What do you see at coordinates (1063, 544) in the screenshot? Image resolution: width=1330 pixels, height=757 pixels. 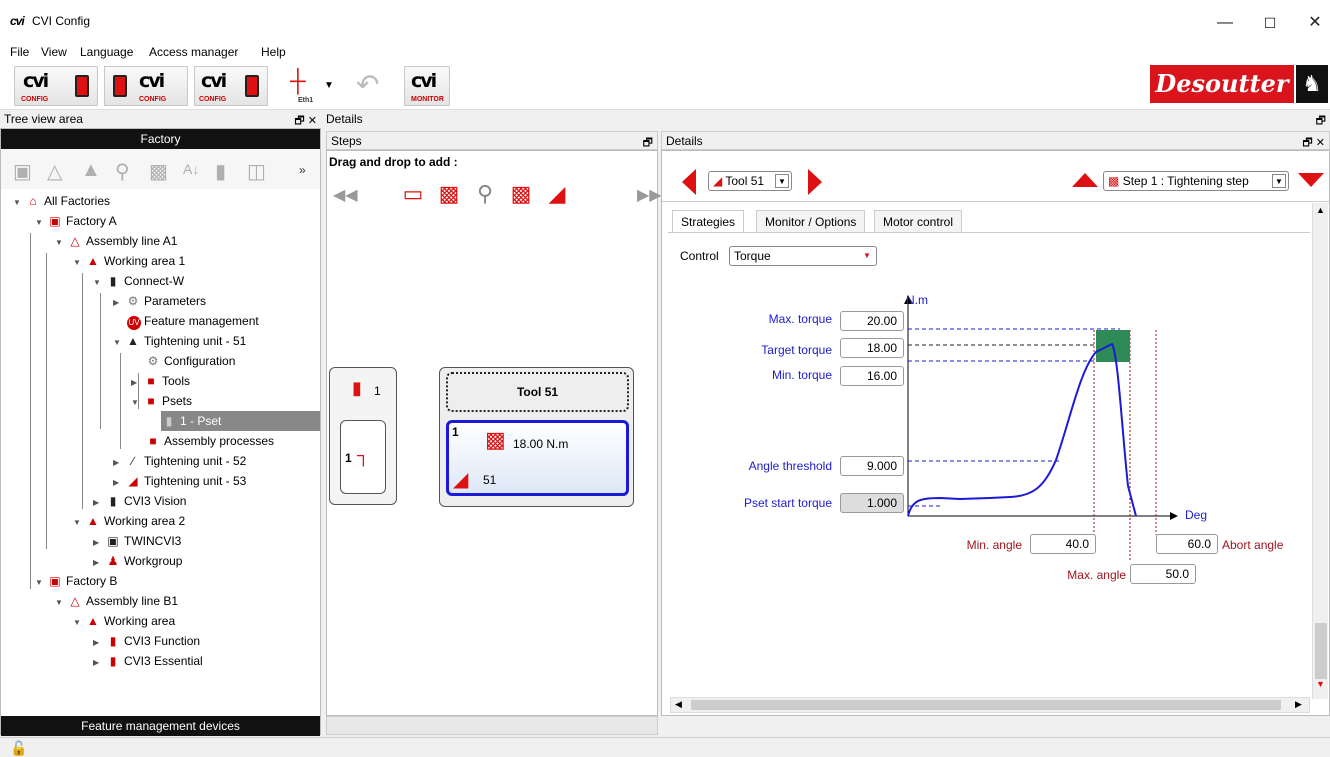 I see `min-angle-field: 40.0` at bounding box center [1063, 544].